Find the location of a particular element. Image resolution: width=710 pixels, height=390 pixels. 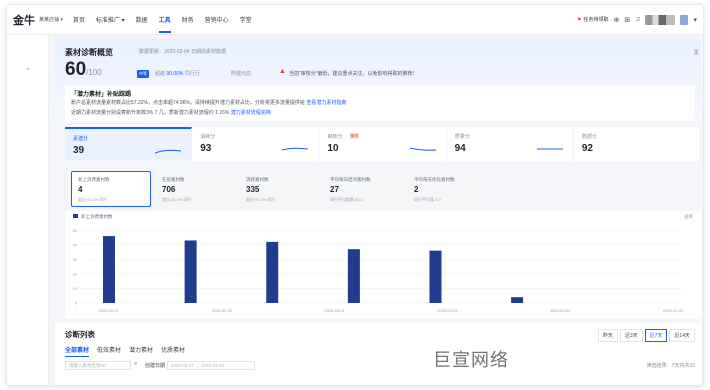

legend-swatch is located at coordinates (75, 216).